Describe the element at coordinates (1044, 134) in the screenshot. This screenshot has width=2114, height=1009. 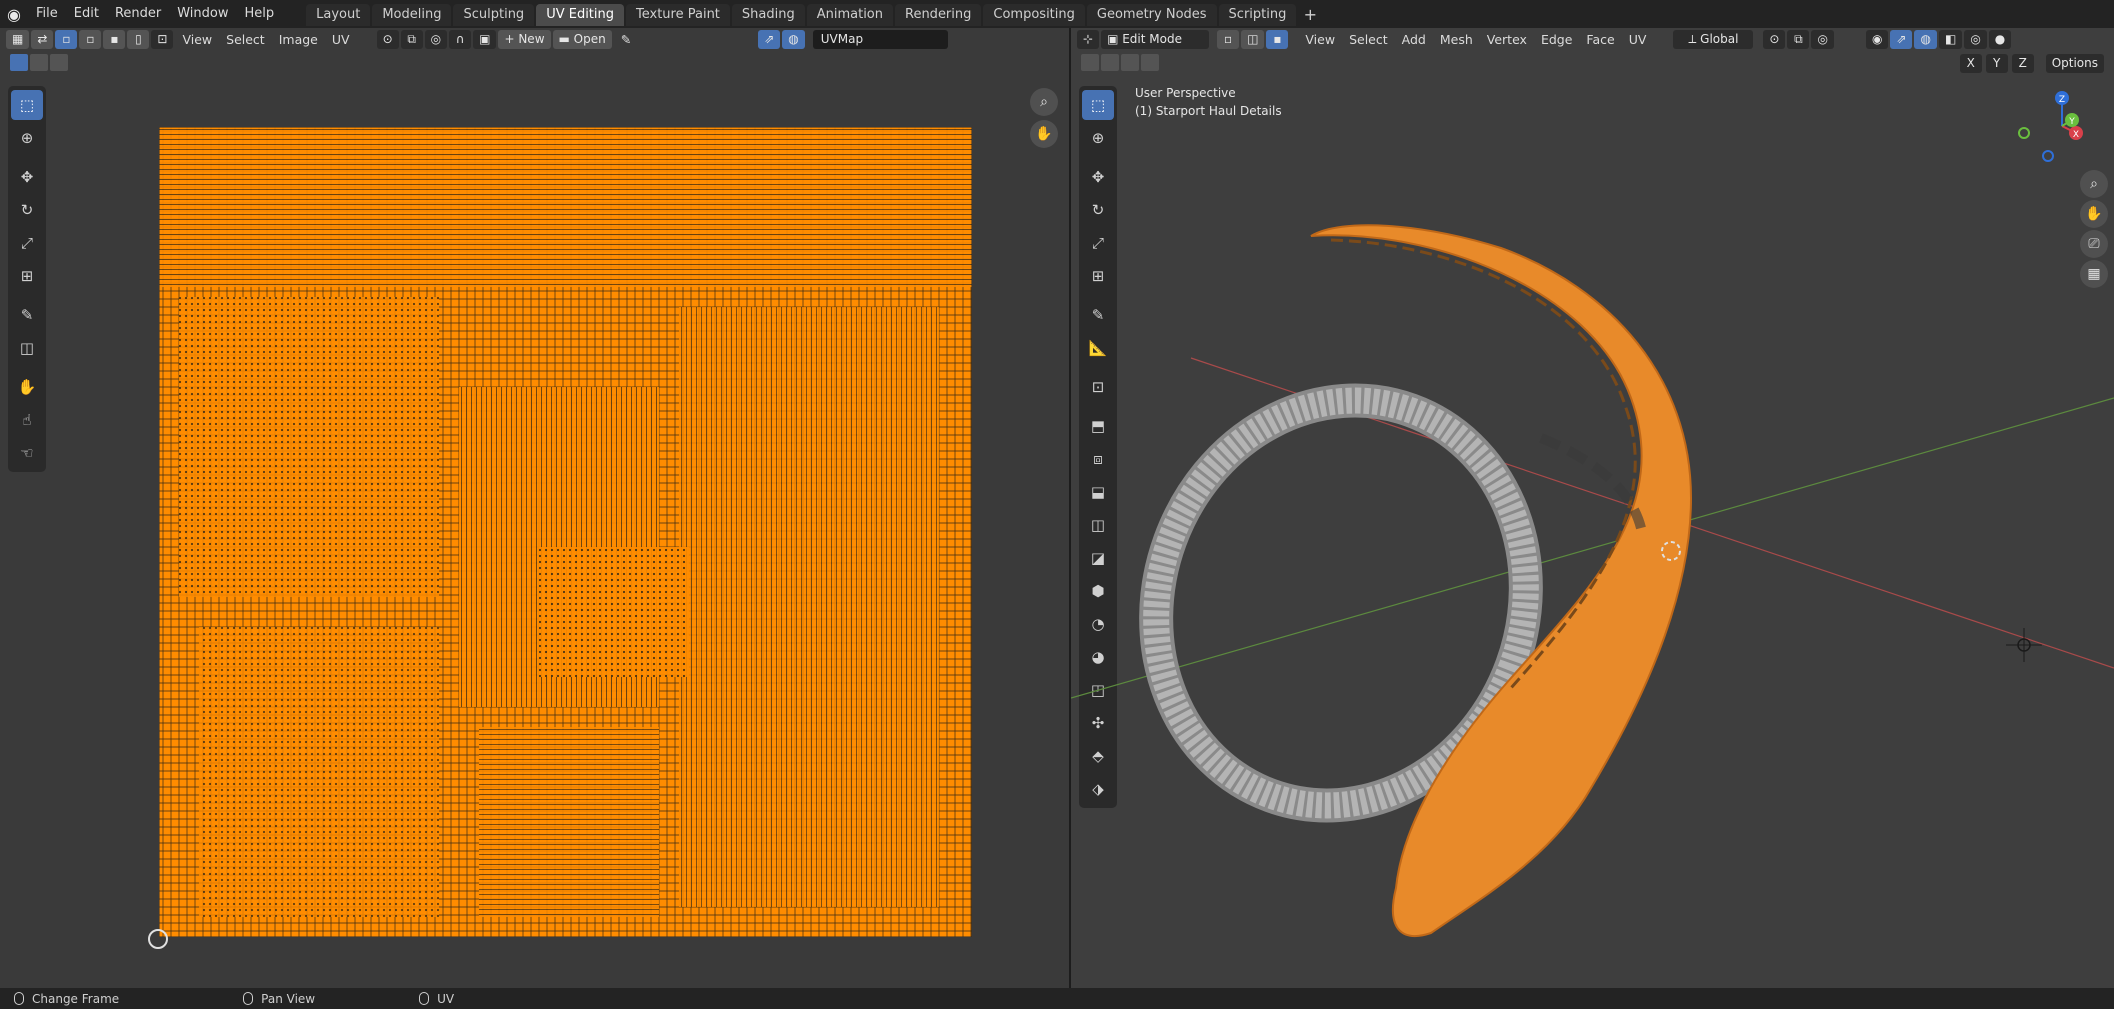
I see `pan-hand-icon: ✋` at that location.